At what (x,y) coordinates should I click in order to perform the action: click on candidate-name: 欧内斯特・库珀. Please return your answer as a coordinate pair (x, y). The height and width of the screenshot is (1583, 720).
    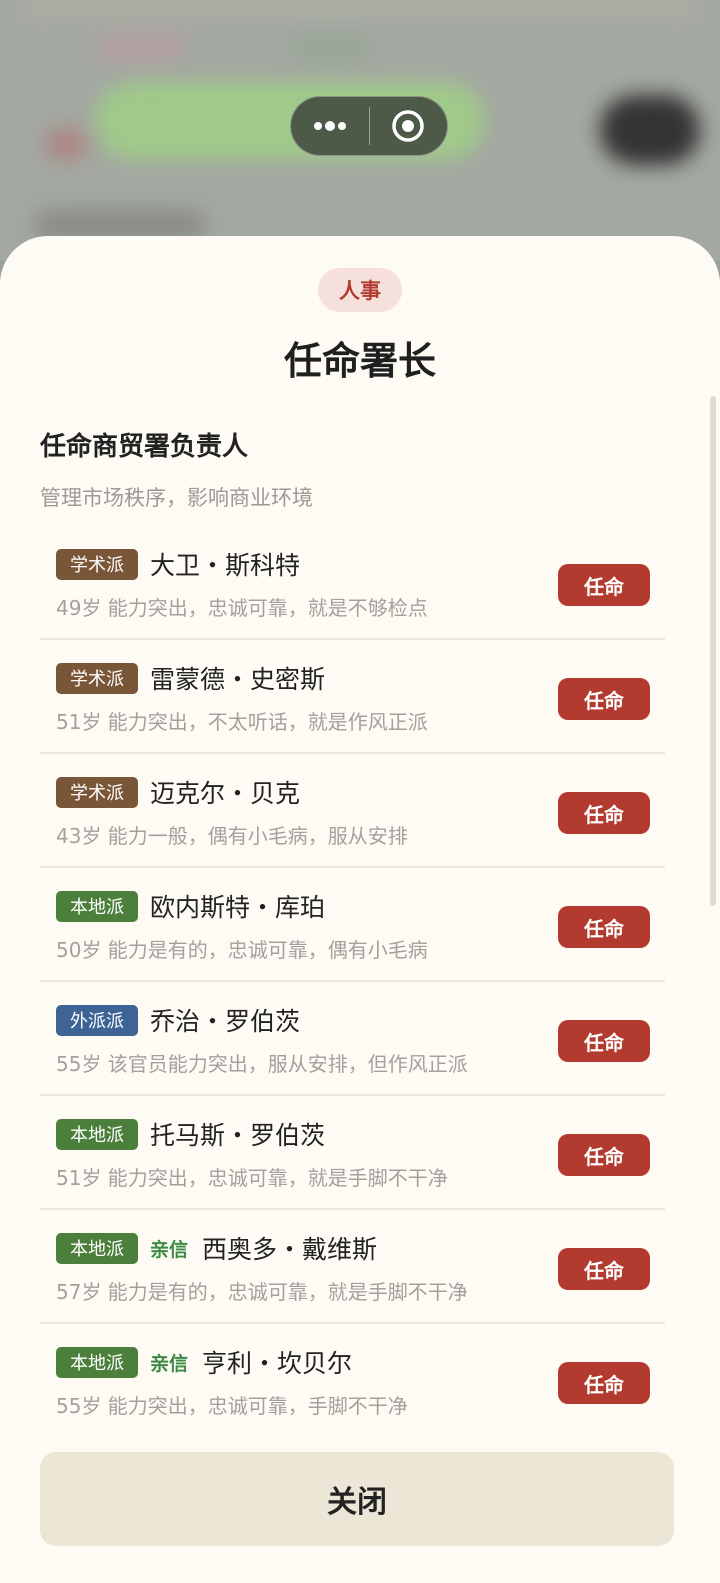
    Looking at the image, I should click on (238, 907).